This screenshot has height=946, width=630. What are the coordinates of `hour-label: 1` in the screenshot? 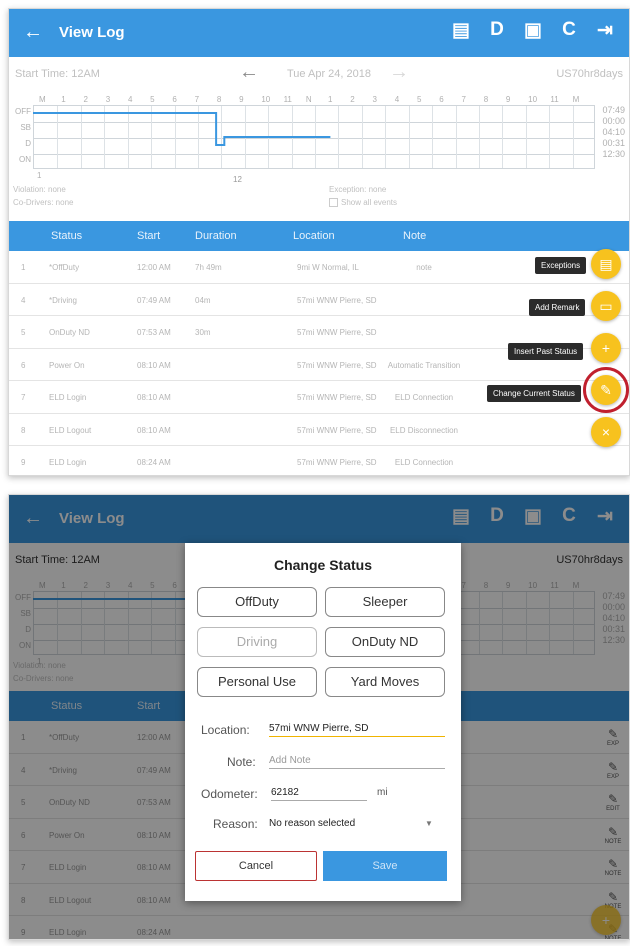 It's located at (39, 175).